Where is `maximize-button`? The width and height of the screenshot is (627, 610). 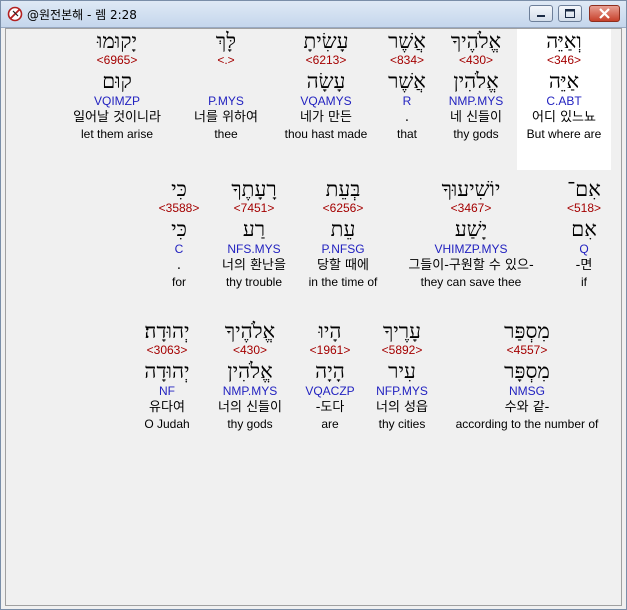
maximize-button is located at coordinates (570, 13).